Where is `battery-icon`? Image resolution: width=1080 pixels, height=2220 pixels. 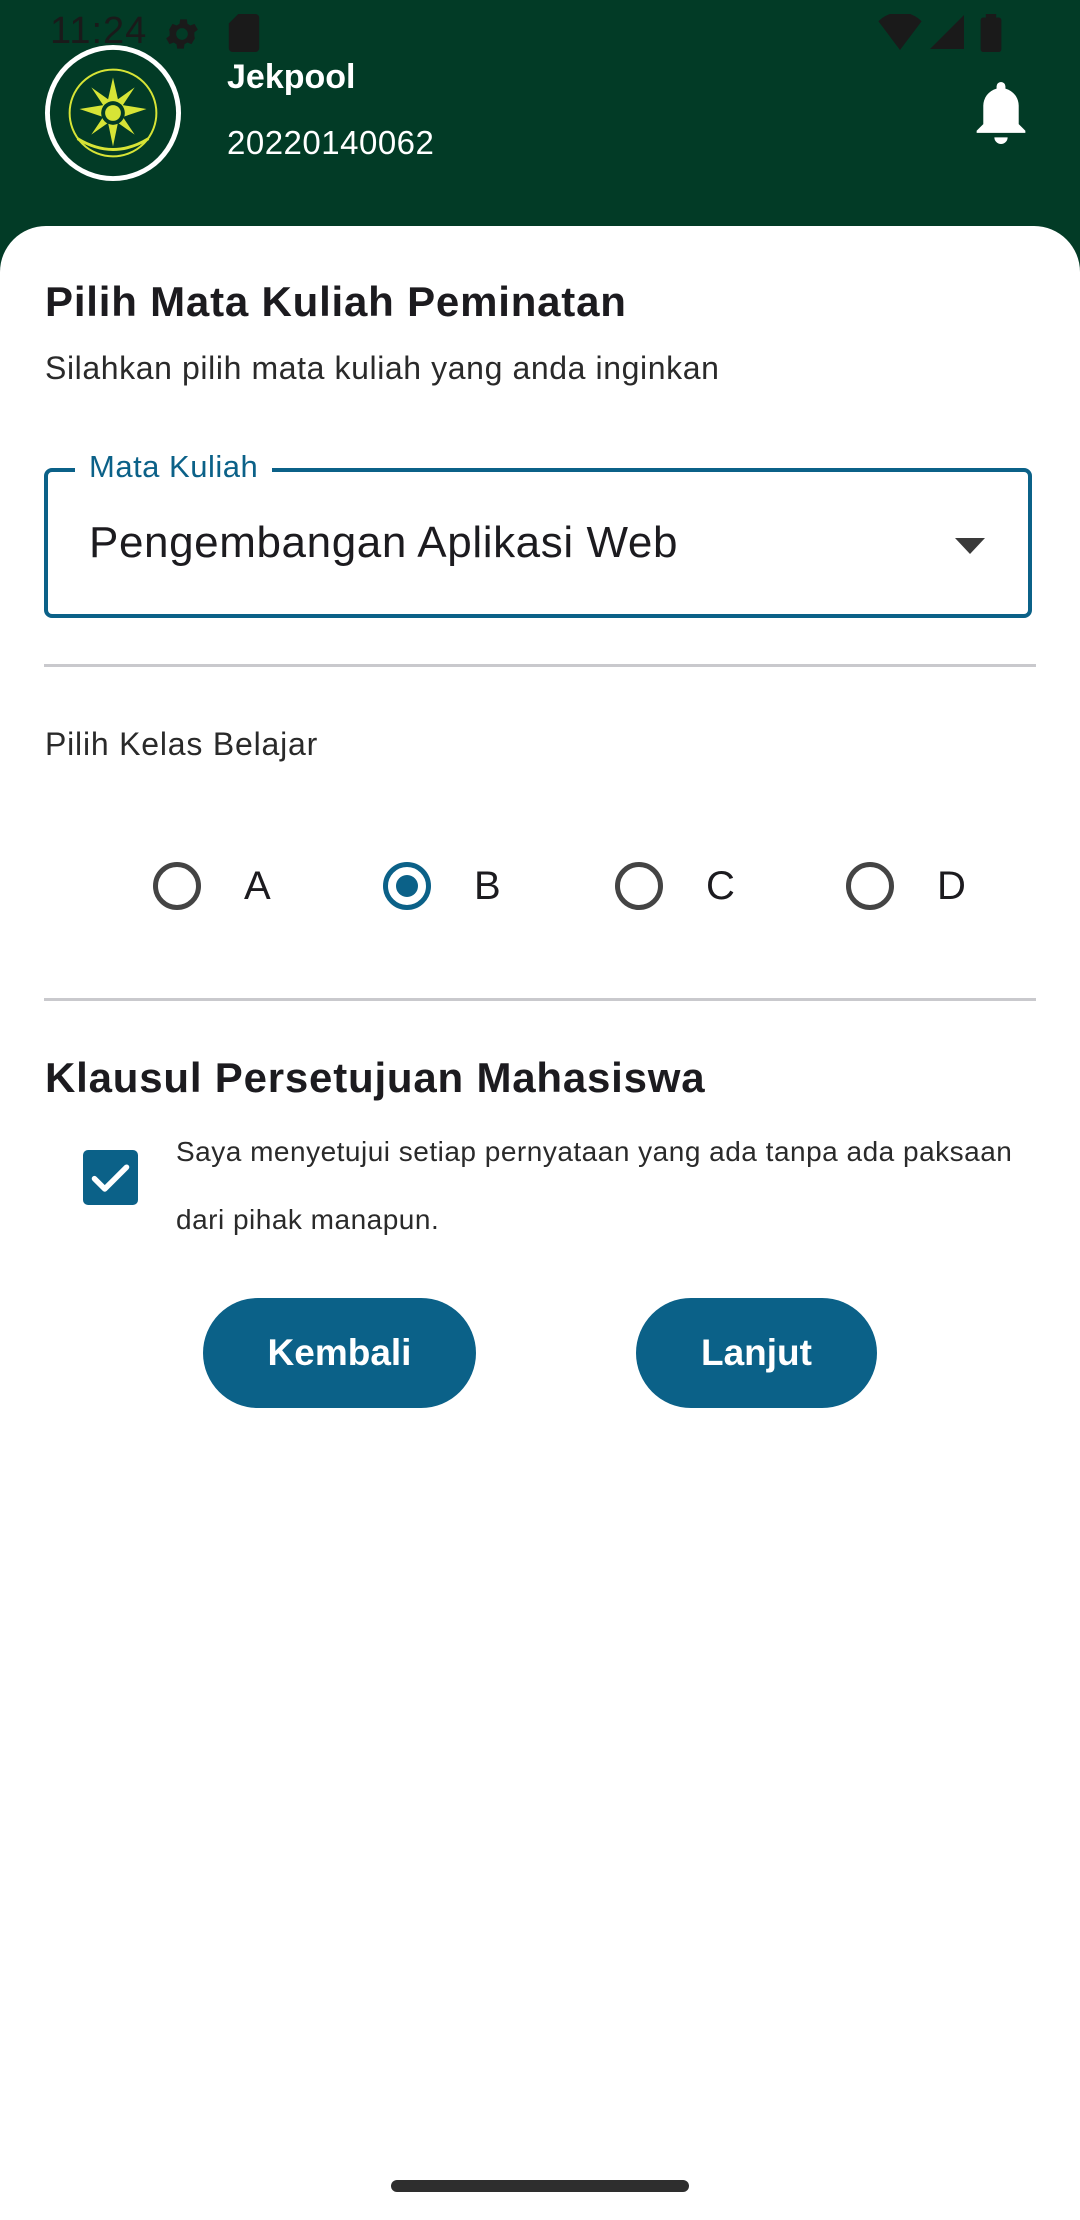 battery-icon is located at coordinates (991, 33).